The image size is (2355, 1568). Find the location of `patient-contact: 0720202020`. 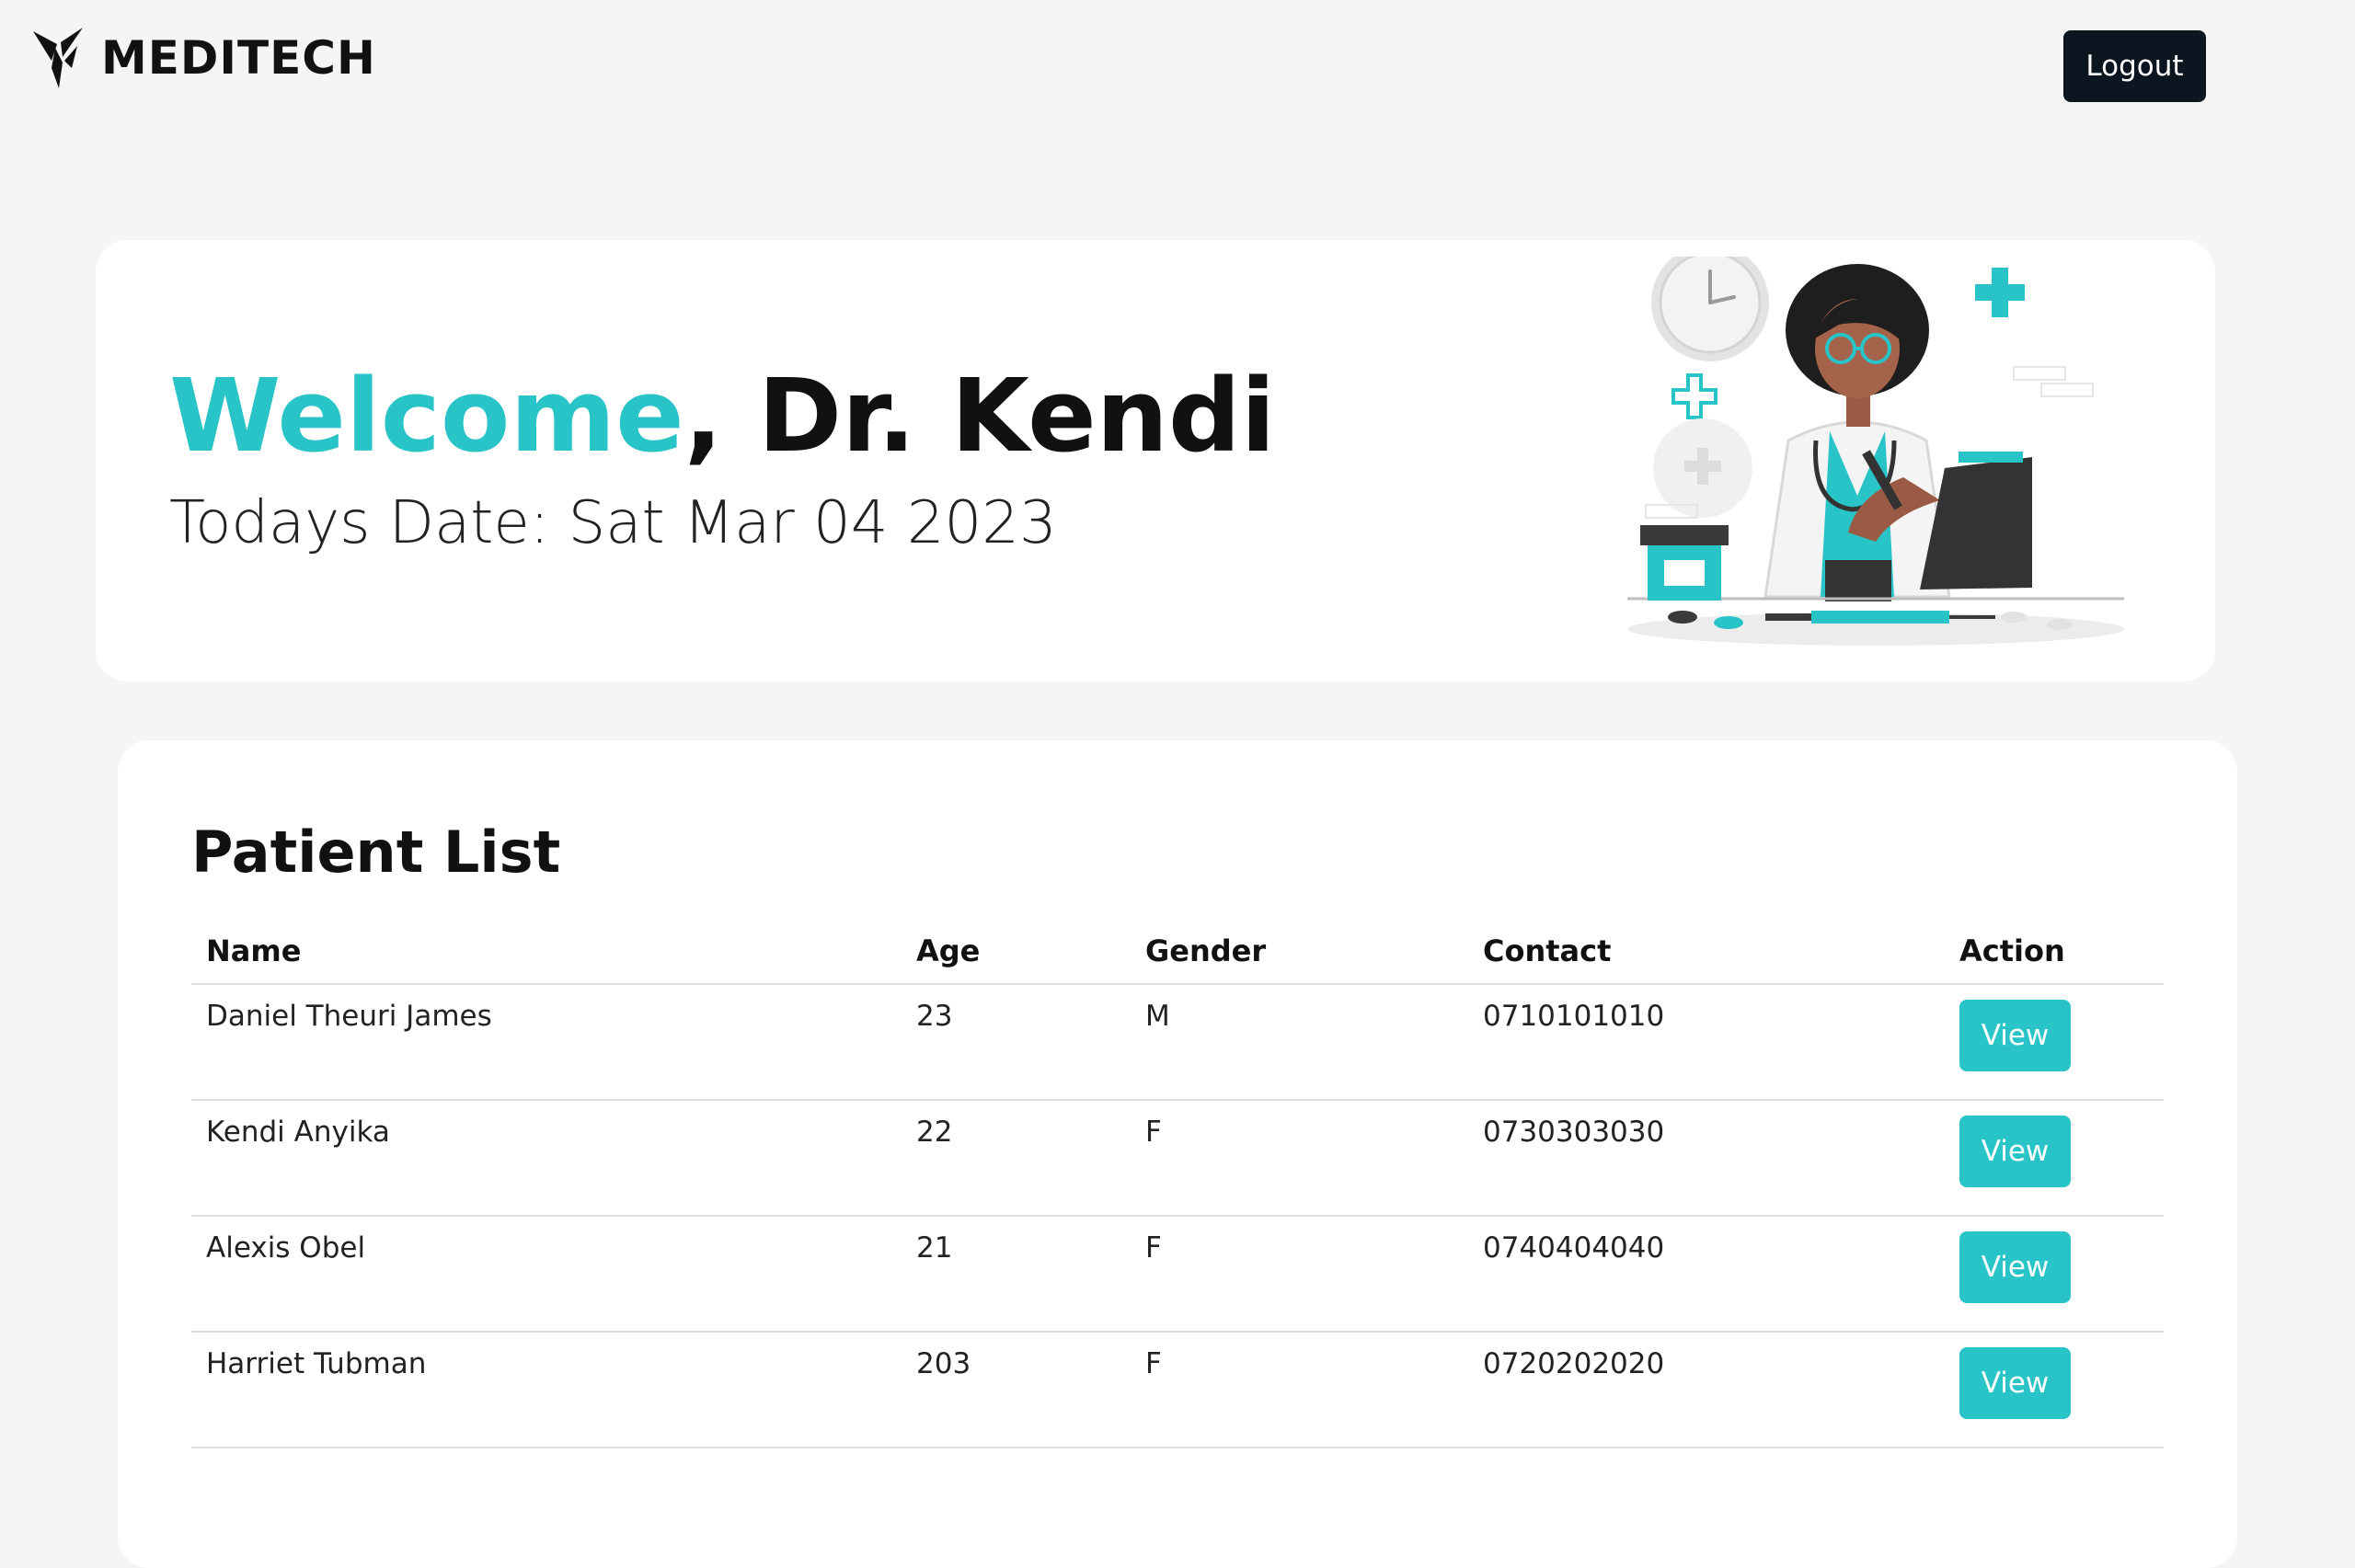

patient-contact: 0720202020 is located at coordinates (1706, 1390).